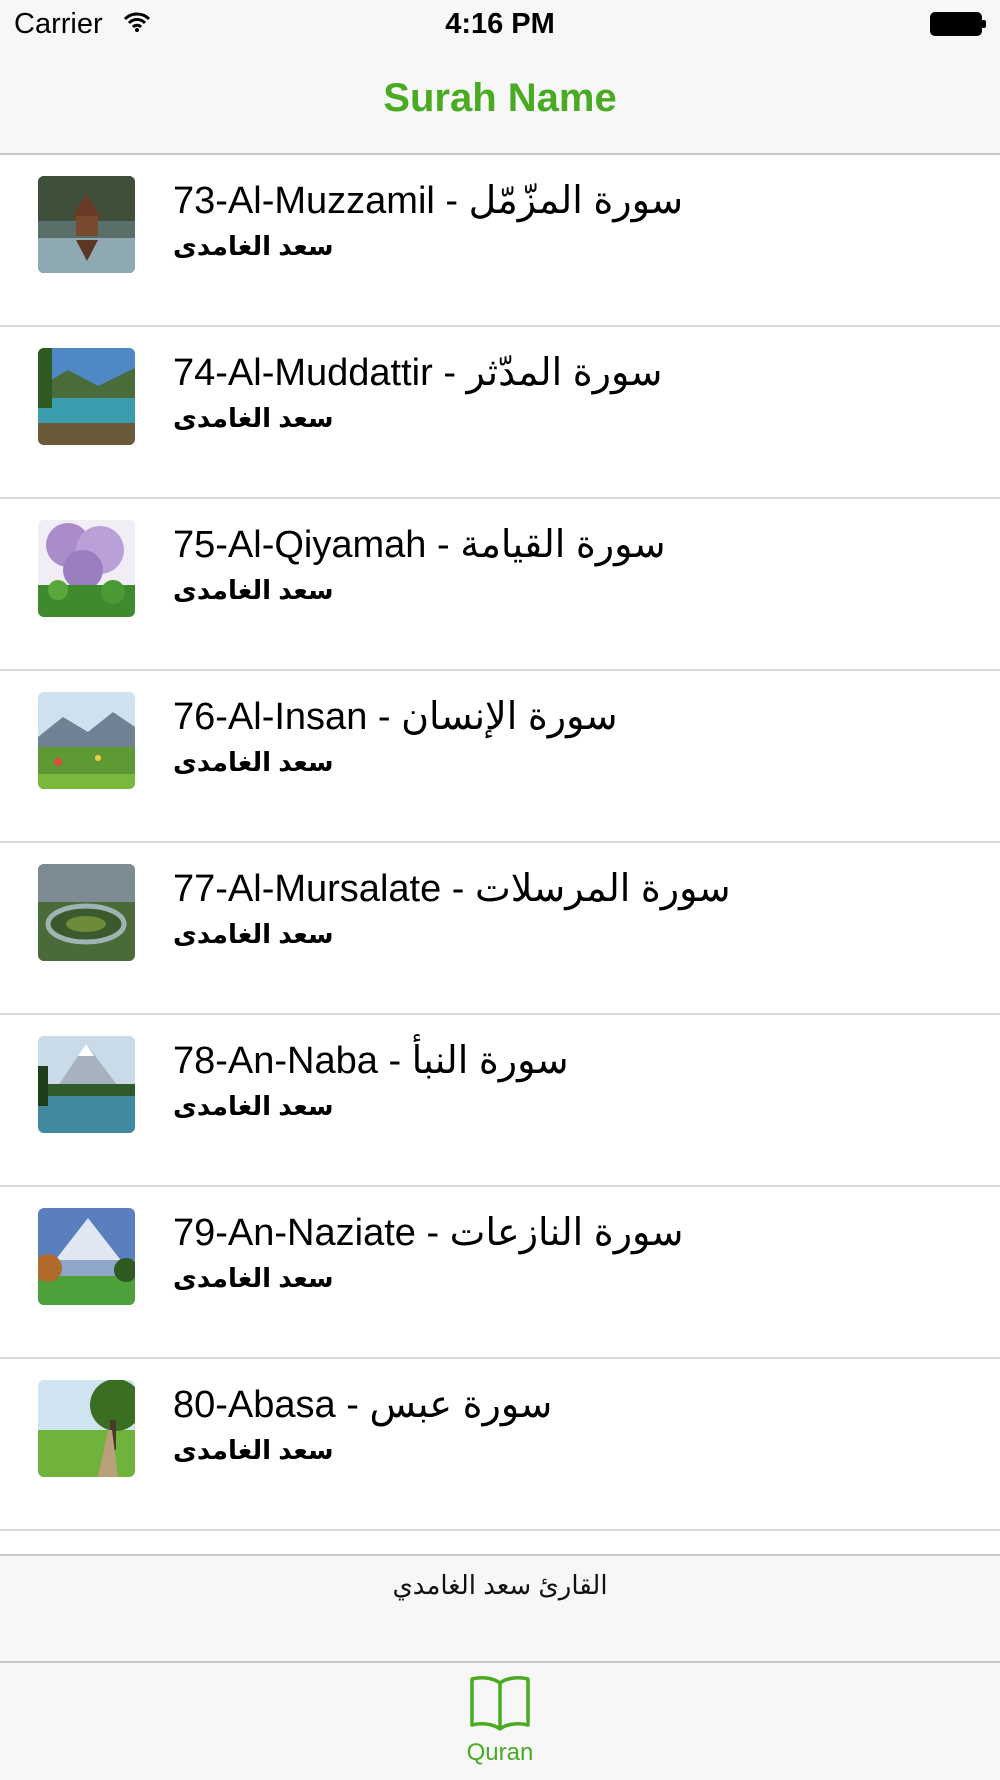 This screenshot has width=1000, height=1780. I want to click on tab-quran: Quran, so click(500, 1723).